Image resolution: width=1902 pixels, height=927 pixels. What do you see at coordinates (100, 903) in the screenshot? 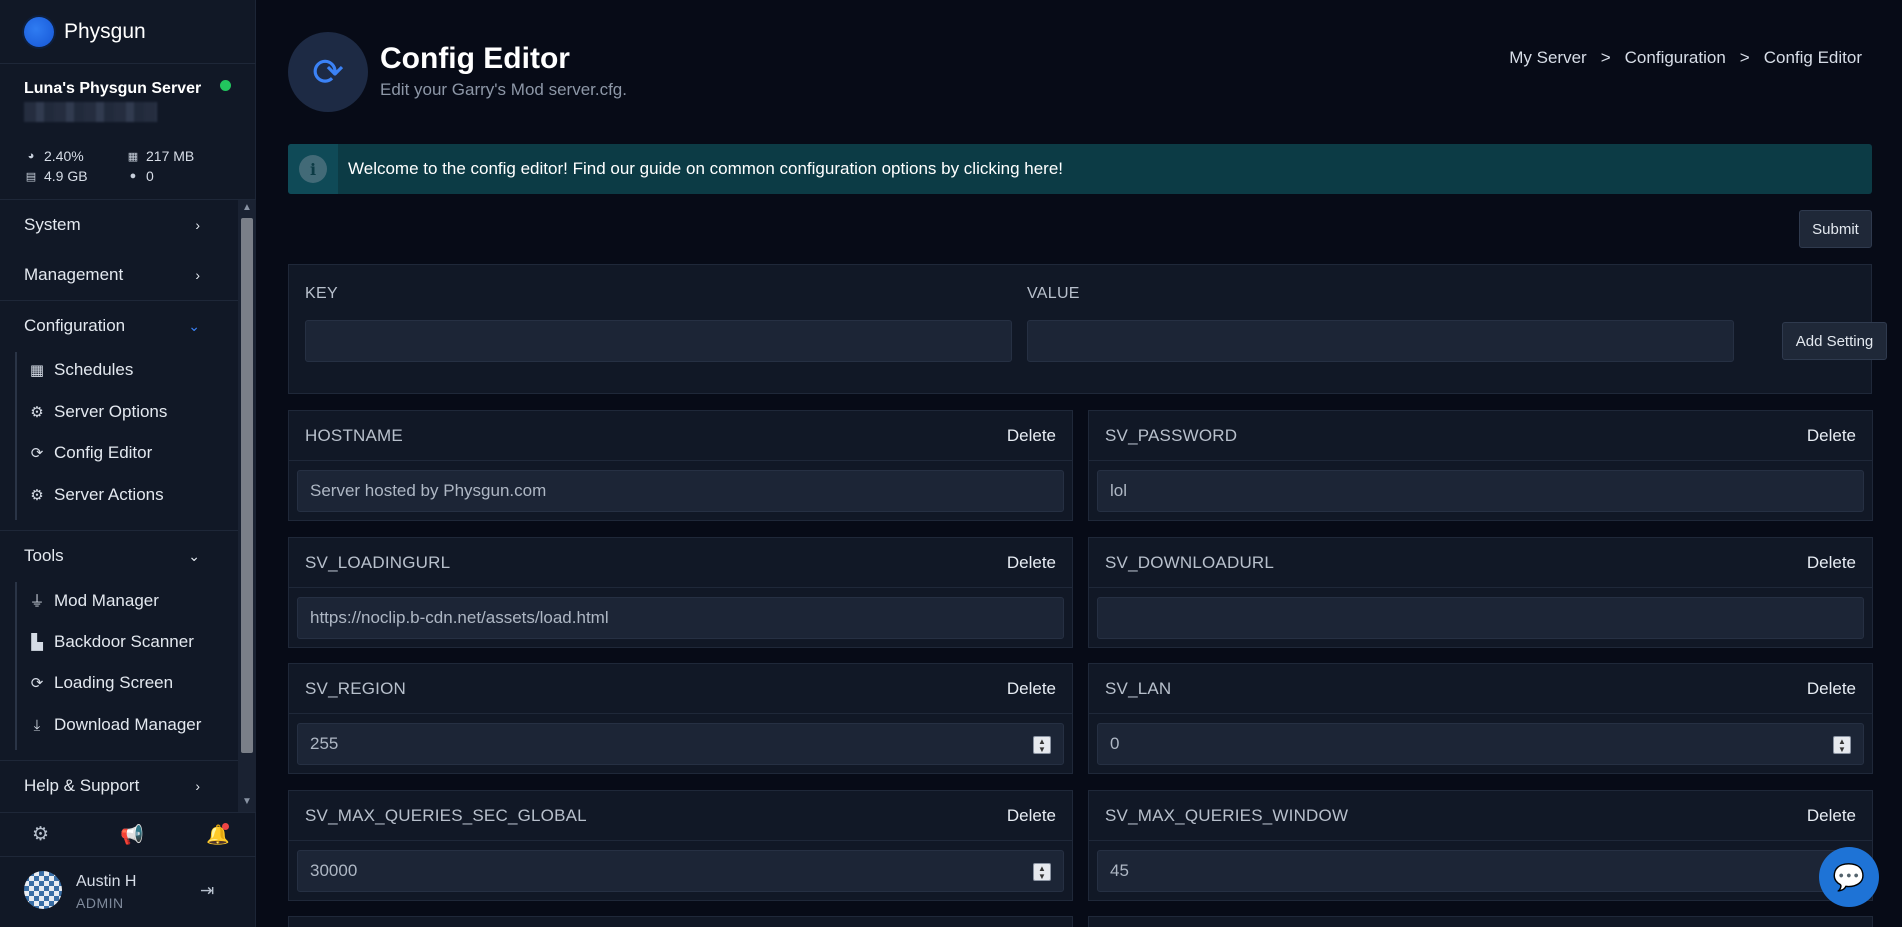
I see `user-role: ADMIN` at bounding box center [100, 903].